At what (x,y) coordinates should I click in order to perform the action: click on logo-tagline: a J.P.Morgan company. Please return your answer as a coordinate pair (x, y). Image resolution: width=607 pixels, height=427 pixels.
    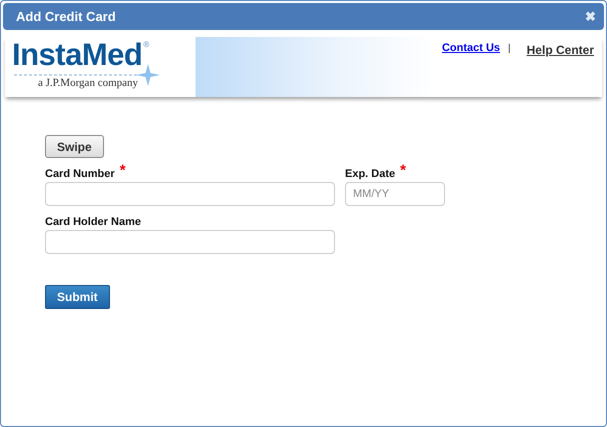
    Looking at the image, I should click on (89, 83).